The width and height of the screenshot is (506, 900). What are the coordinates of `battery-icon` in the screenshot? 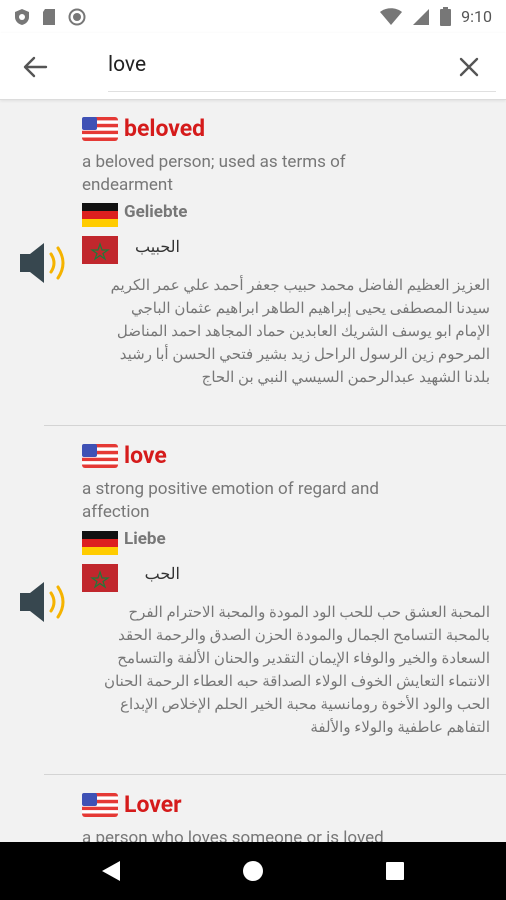 It's located at (446, 16).